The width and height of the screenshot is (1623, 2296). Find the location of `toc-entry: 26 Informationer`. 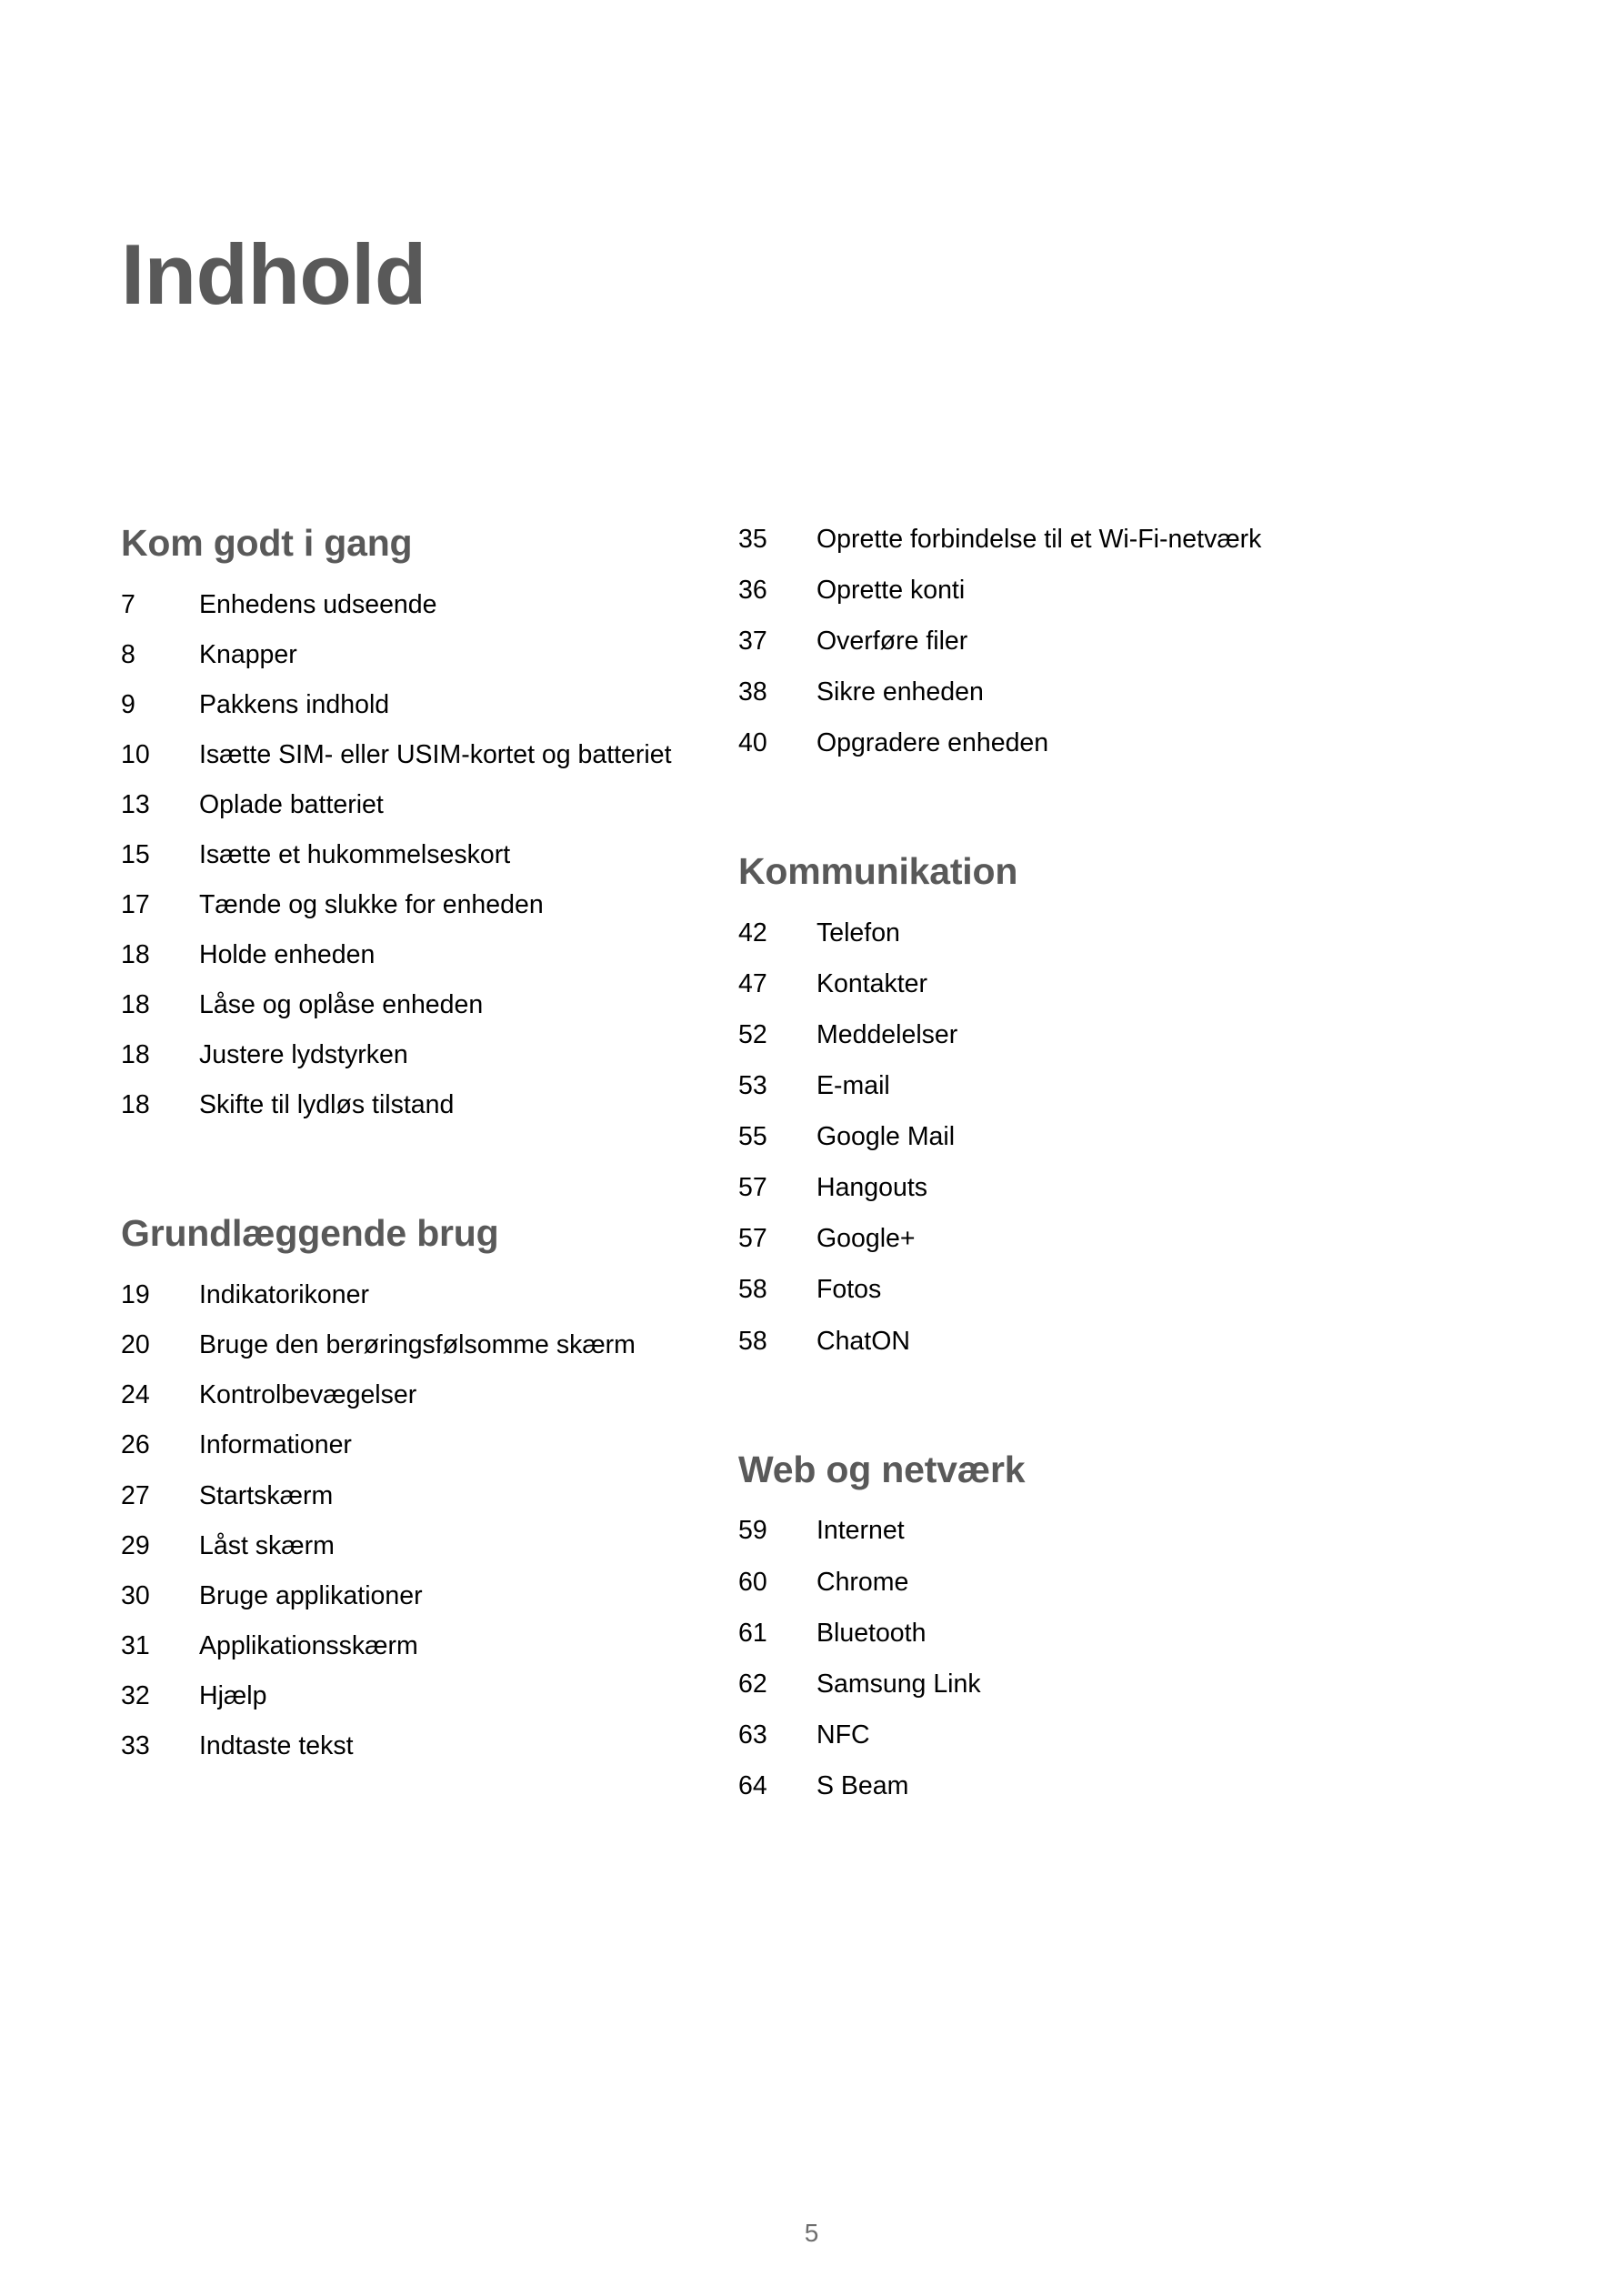

toc-entry: 26 Informationer is located at coordinates (415, 1446).